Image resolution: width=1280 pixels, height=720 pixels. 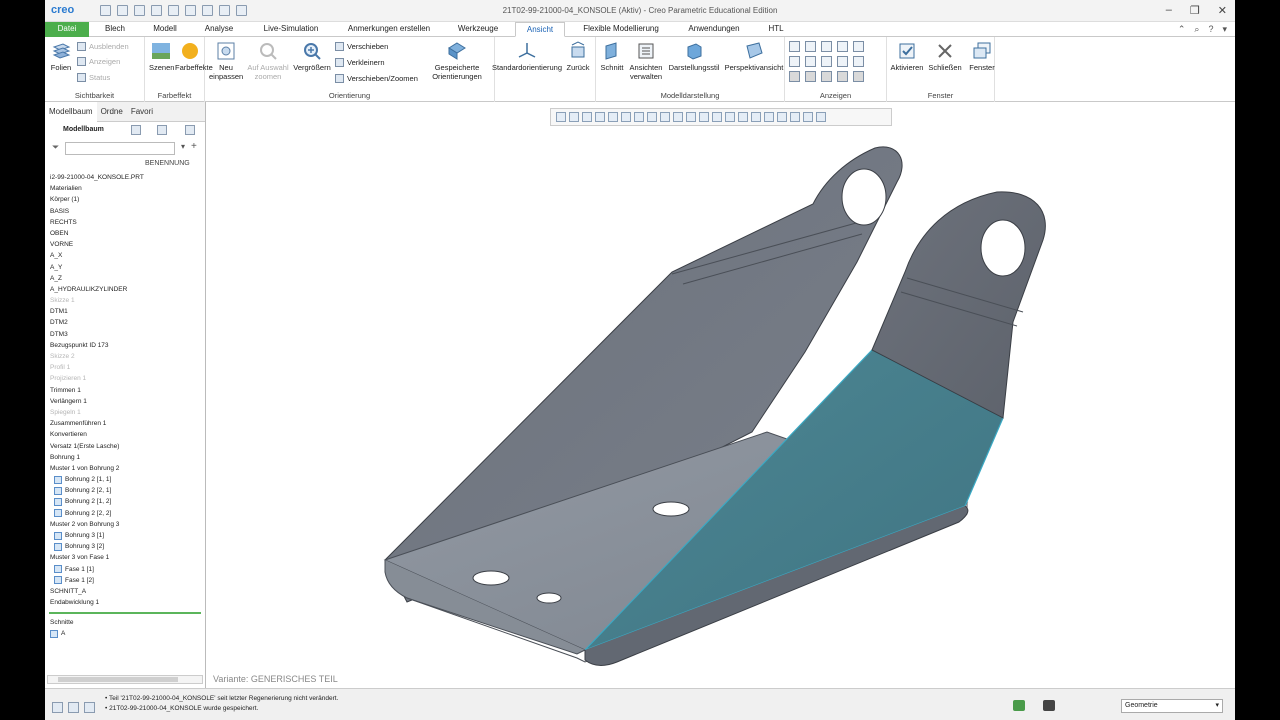 I want to click on grid-display-icon, so click(x=842, y=61).